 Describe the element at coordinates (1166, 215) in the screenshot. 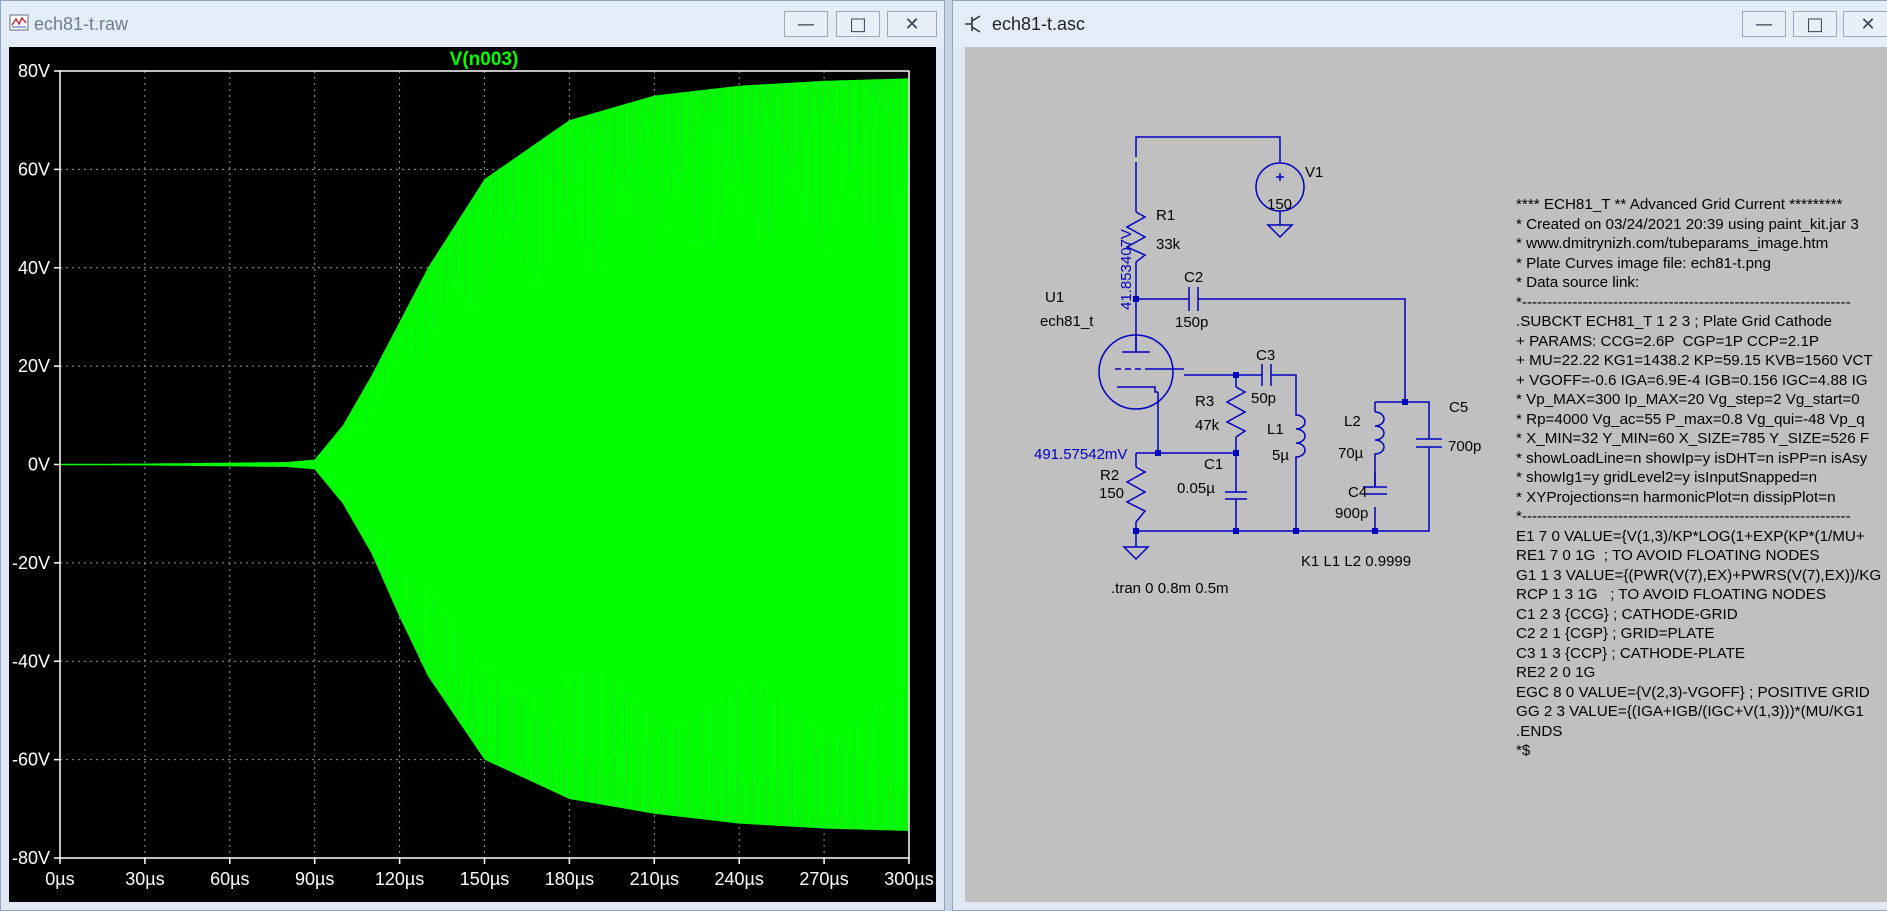

I see `r1-name: R1` at that location.